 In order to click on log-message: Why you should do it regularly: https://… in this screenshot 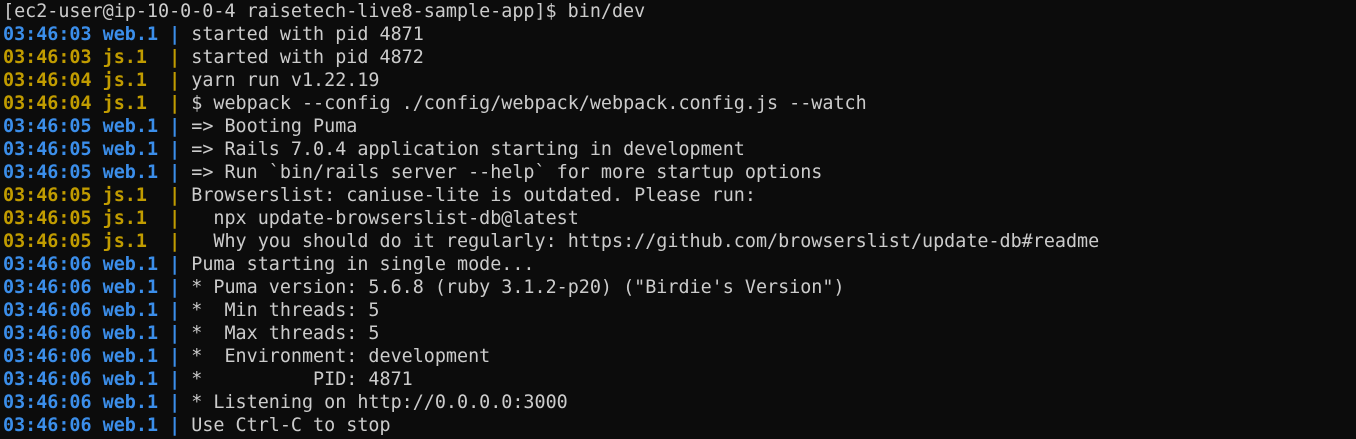, I will do `click(645, 241)`.